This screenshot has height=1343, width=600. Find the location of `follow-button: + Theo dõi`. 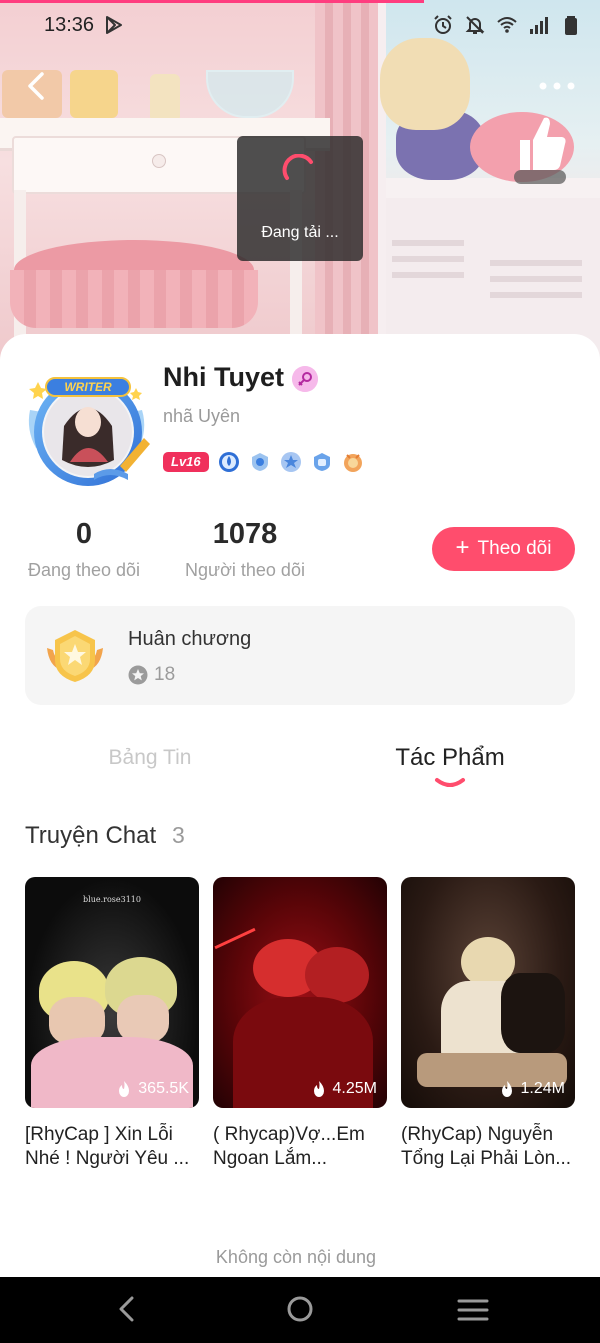

follow-button: + Theo dõi is located at coordinates (503, 549).